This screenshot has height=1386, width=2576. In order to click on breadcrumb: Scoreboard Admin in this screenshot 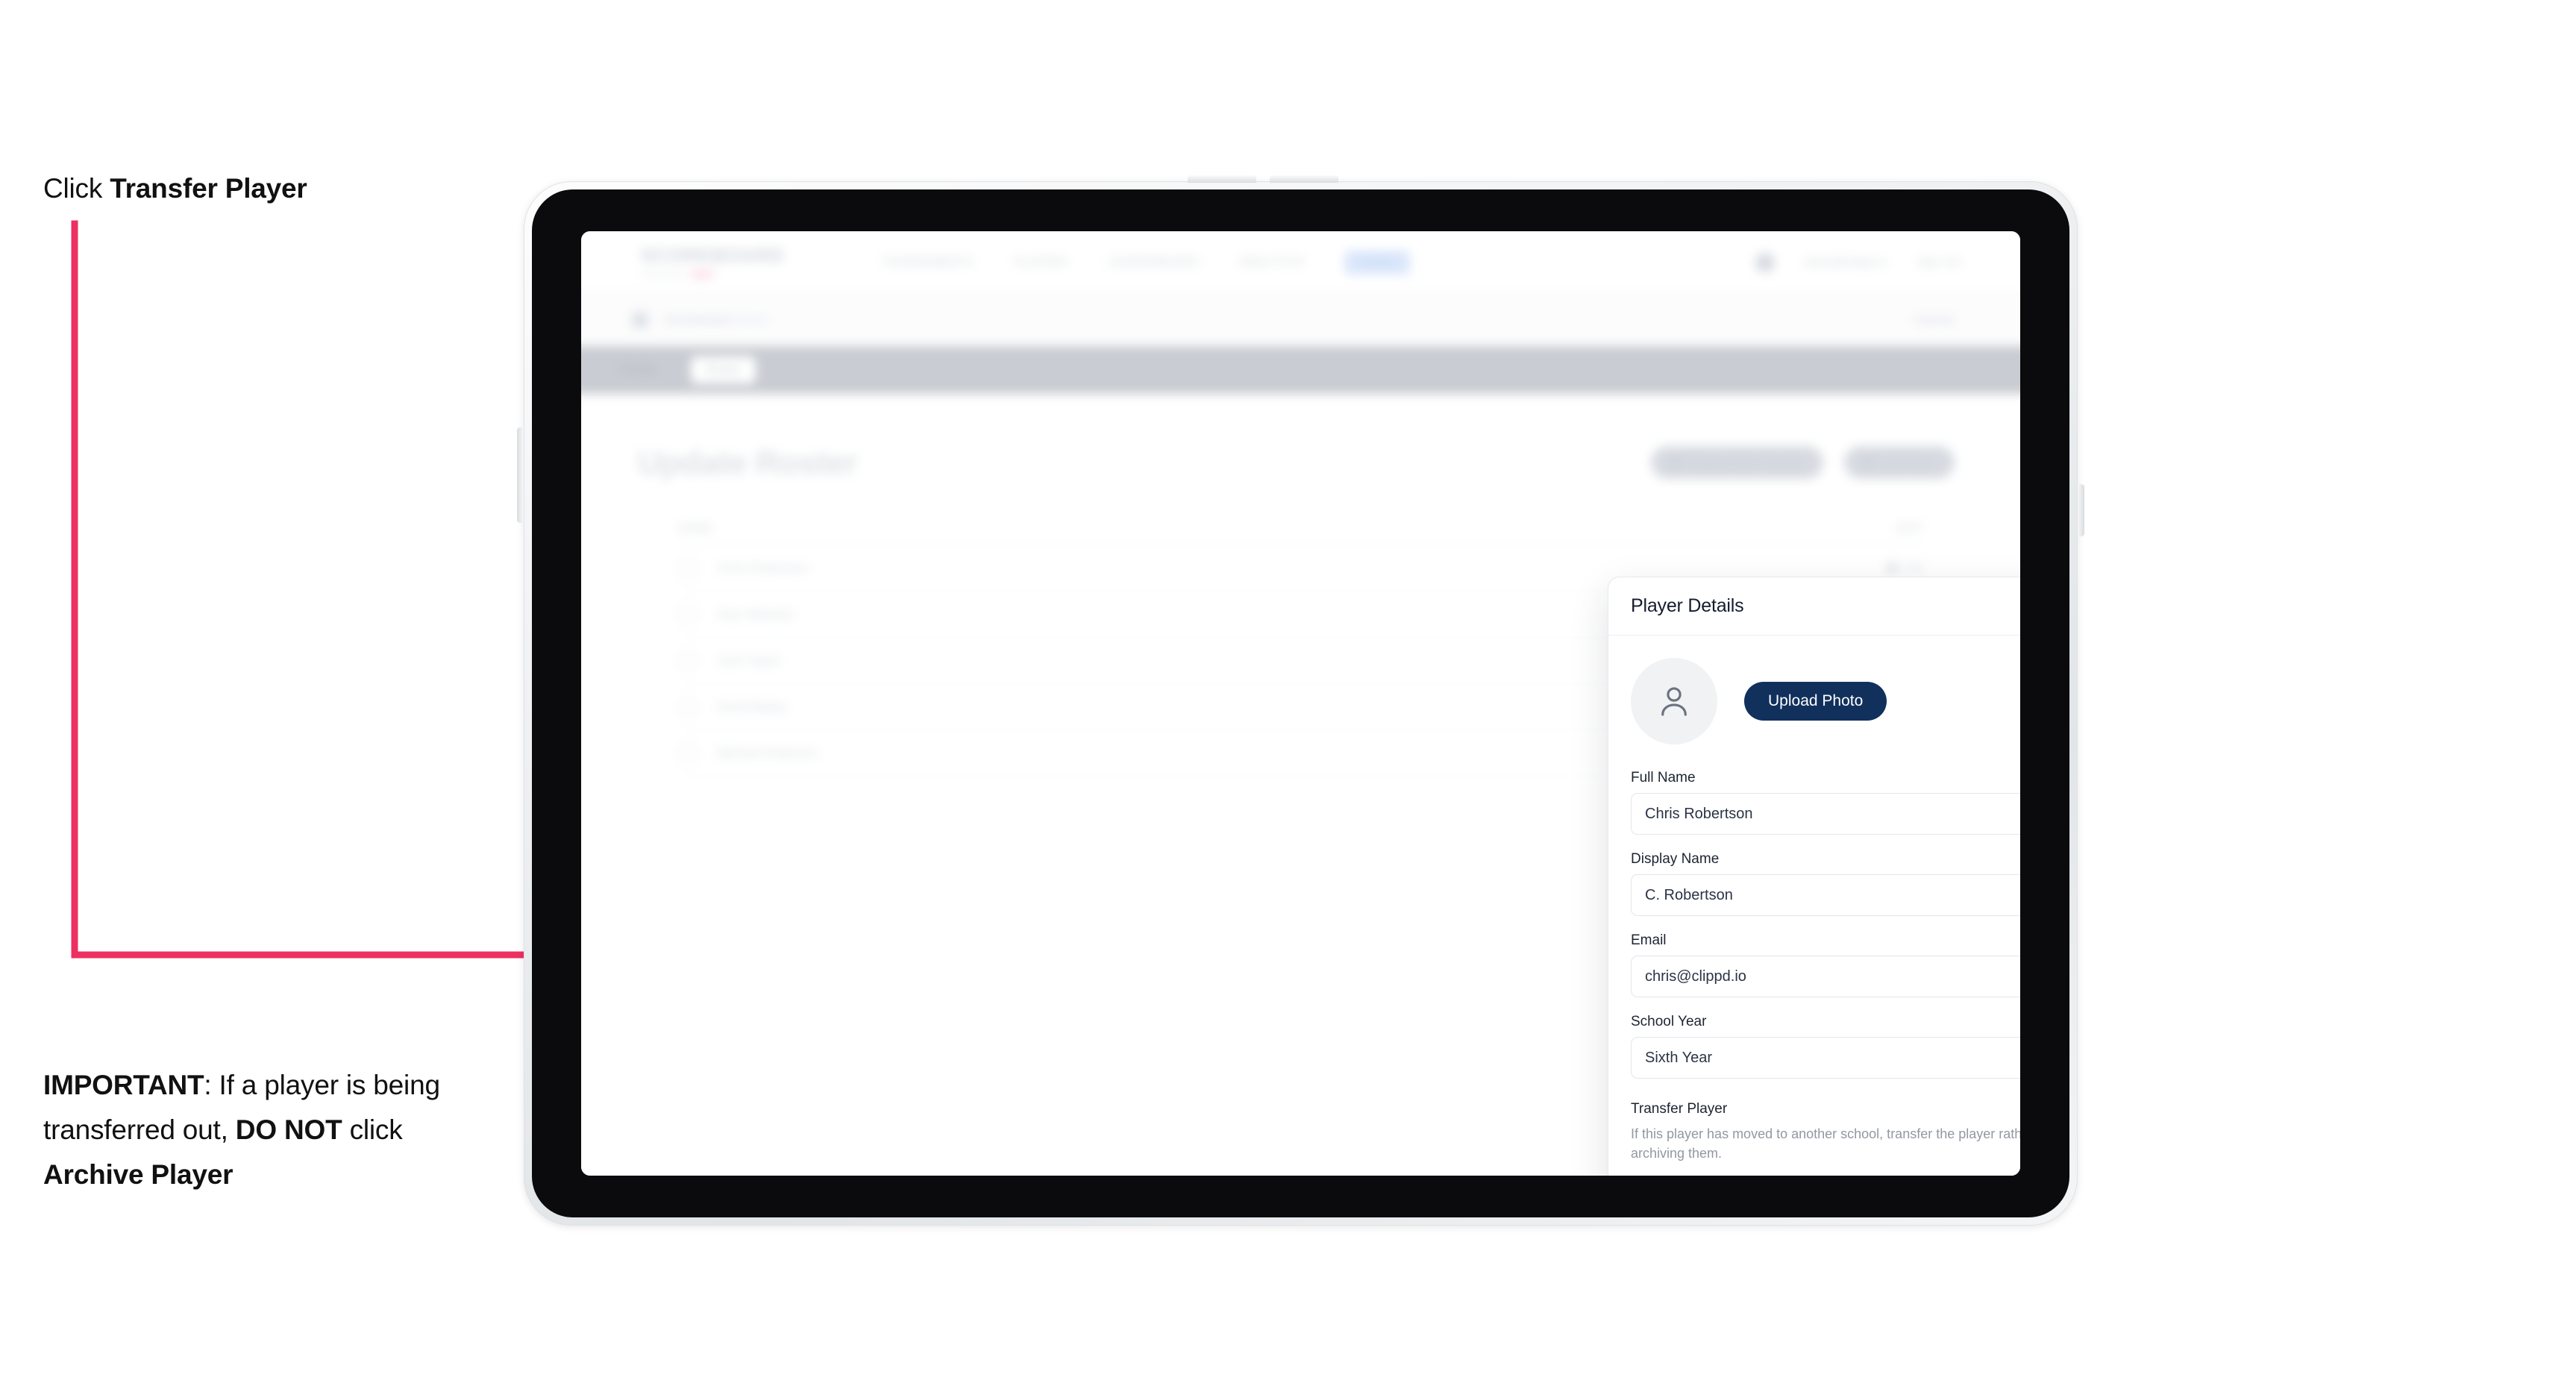, I will do `click(717, 320)`.